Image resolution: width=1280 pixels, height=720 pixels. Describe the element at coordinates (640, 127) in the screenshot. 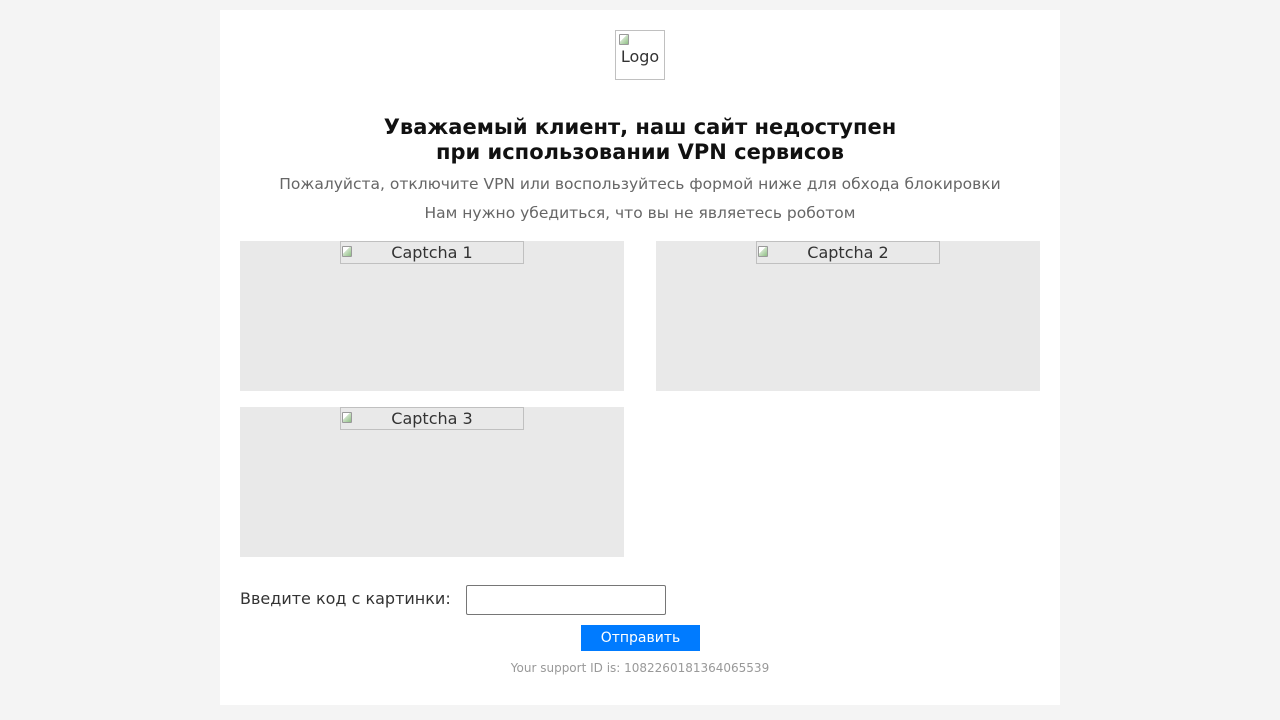

I see `page-title-line-1: Уважаемый клиент, наш сайт недоступен` at that location.